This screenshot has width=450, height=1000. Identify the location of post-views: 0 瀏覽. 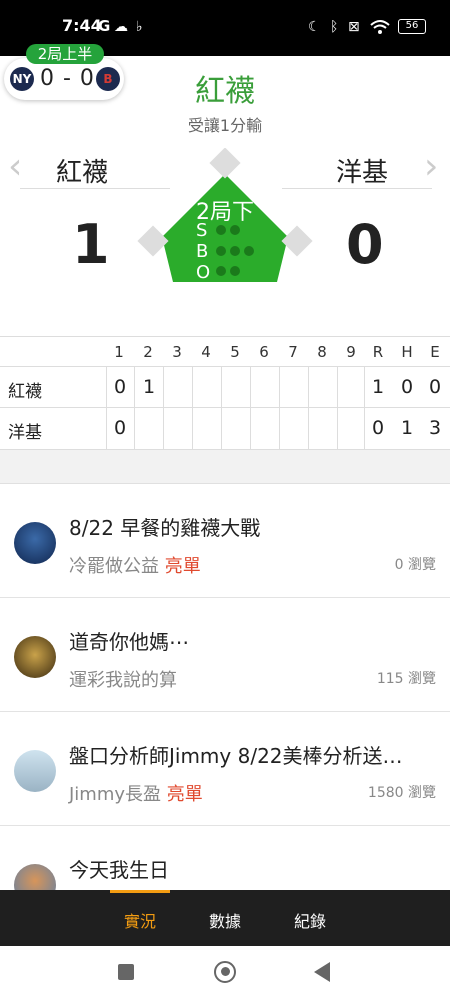
(415, 565).